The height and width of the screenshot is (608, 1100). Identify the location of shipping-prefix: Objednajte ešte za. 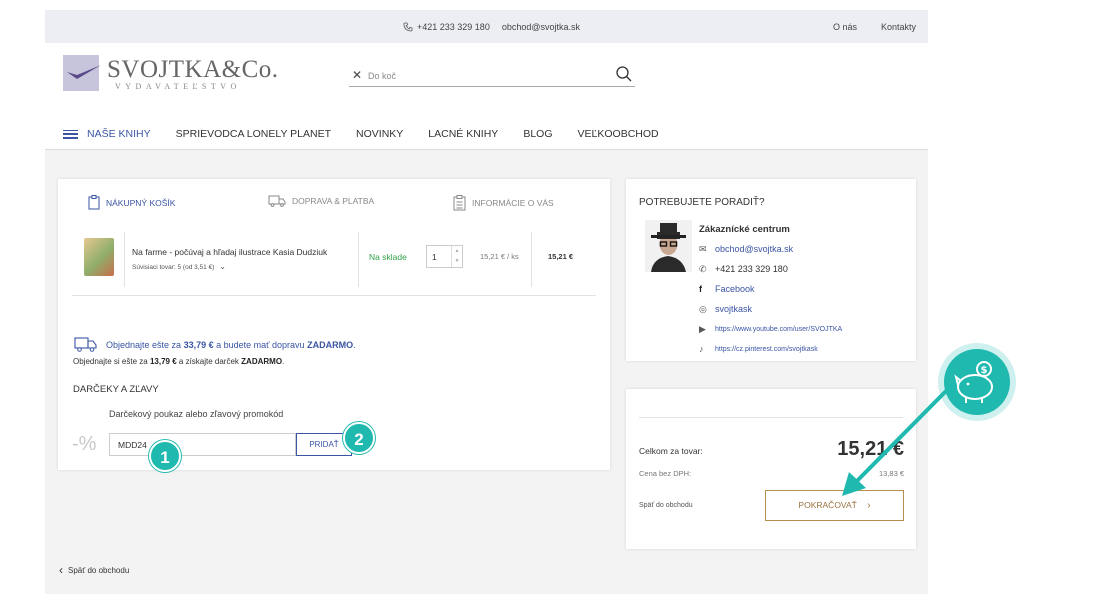
(144, 344).